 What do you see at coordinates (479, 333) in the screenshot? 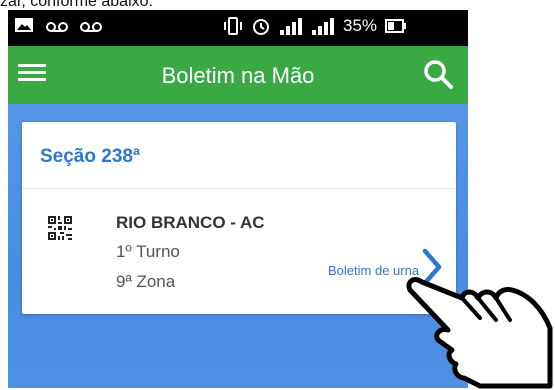
I see `pointing-hand-icon` at bounding box center [479, 333].